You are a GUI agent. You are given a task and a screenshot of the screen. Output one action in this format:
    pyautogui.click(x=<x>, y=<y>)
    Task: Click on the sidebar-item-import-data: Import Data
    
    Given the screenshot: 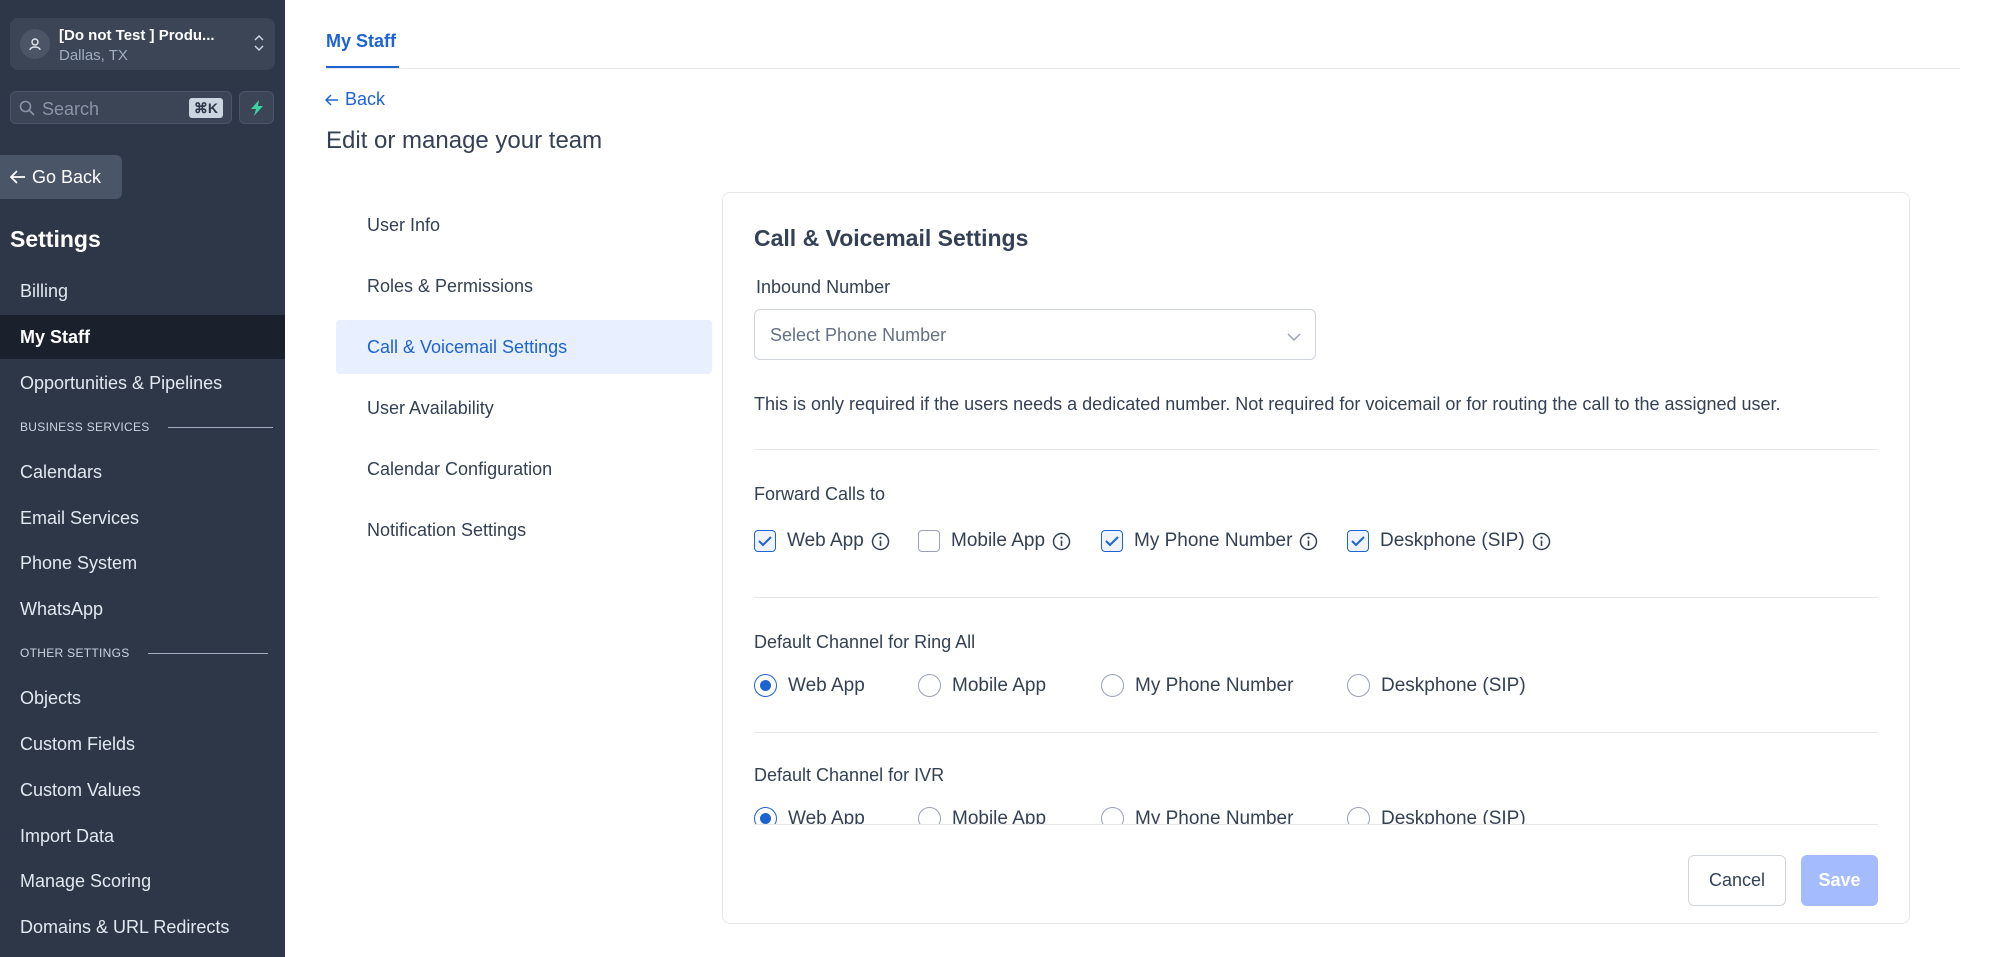 What is the action you would take?
    pyautogui.click(x=142, y=836)
    